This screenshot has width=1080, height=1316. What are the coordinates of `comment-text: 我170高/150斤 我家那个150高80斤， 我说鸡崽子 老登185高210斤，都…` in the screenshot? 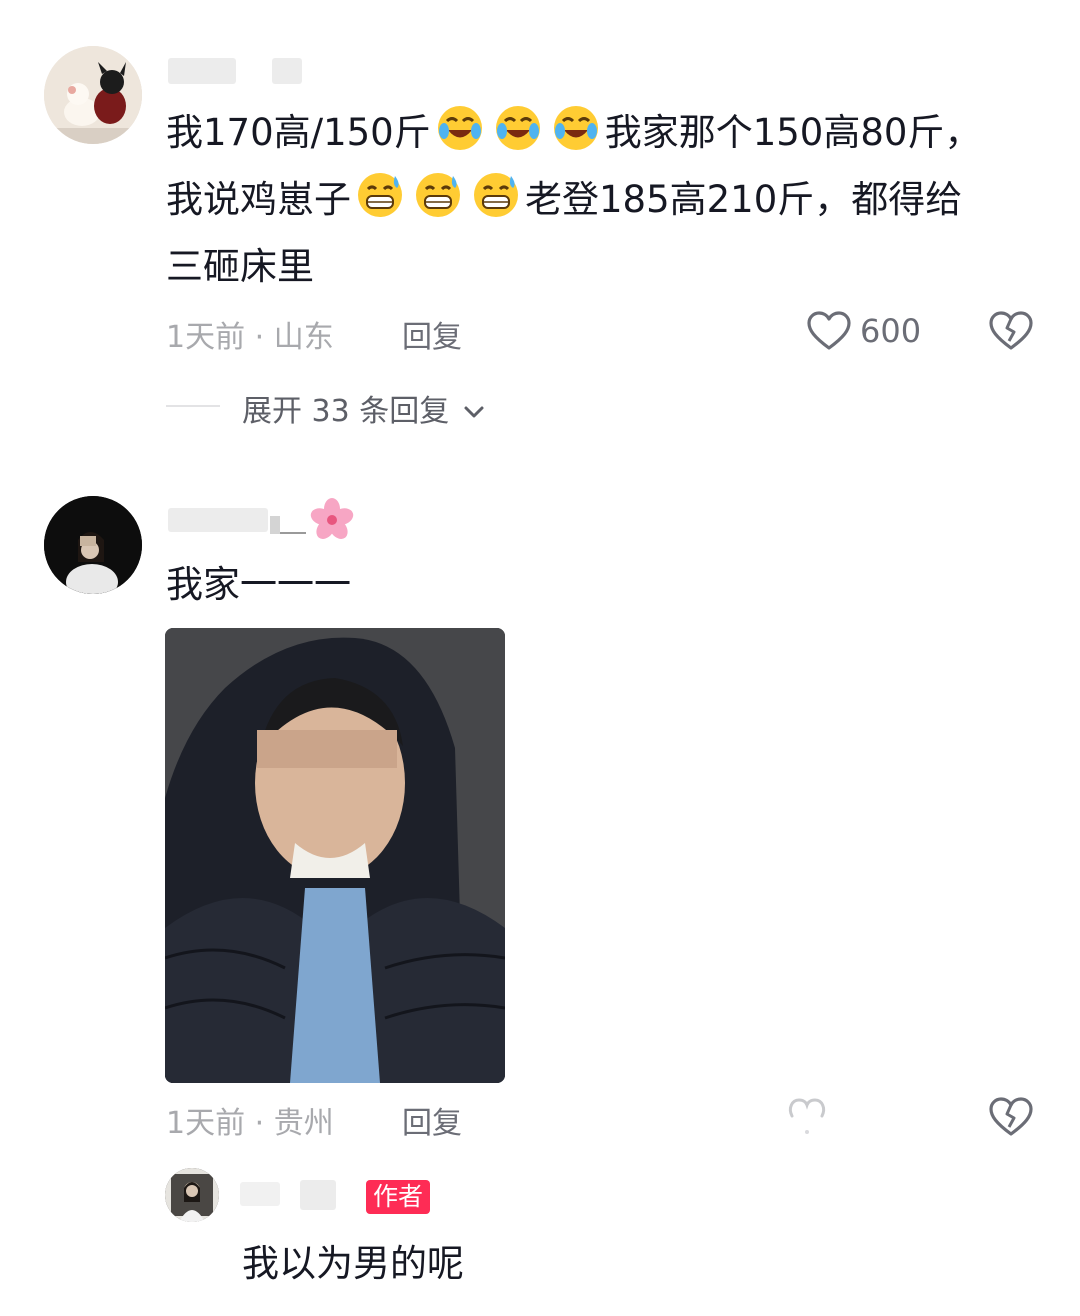 It's located at (573, 199).